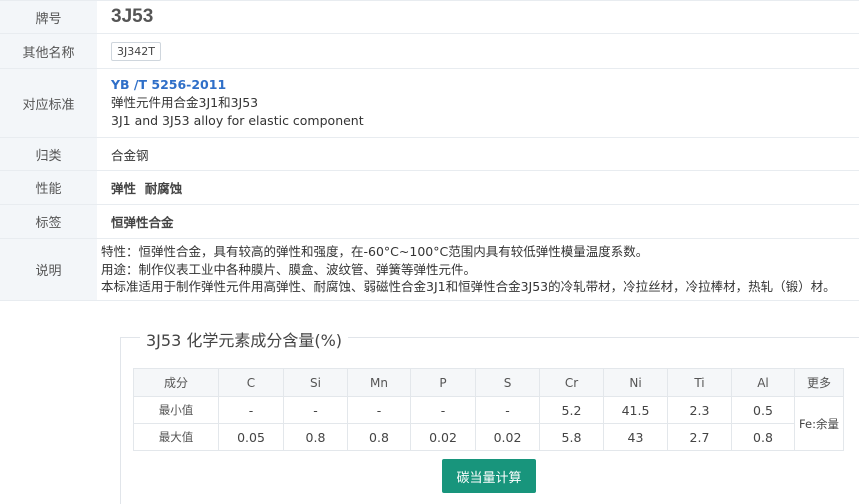  What do you see at coordinates (429, 154) in the screenshot?
I see `category-row: 归类 合金钢` at bounding box center [429, 154].